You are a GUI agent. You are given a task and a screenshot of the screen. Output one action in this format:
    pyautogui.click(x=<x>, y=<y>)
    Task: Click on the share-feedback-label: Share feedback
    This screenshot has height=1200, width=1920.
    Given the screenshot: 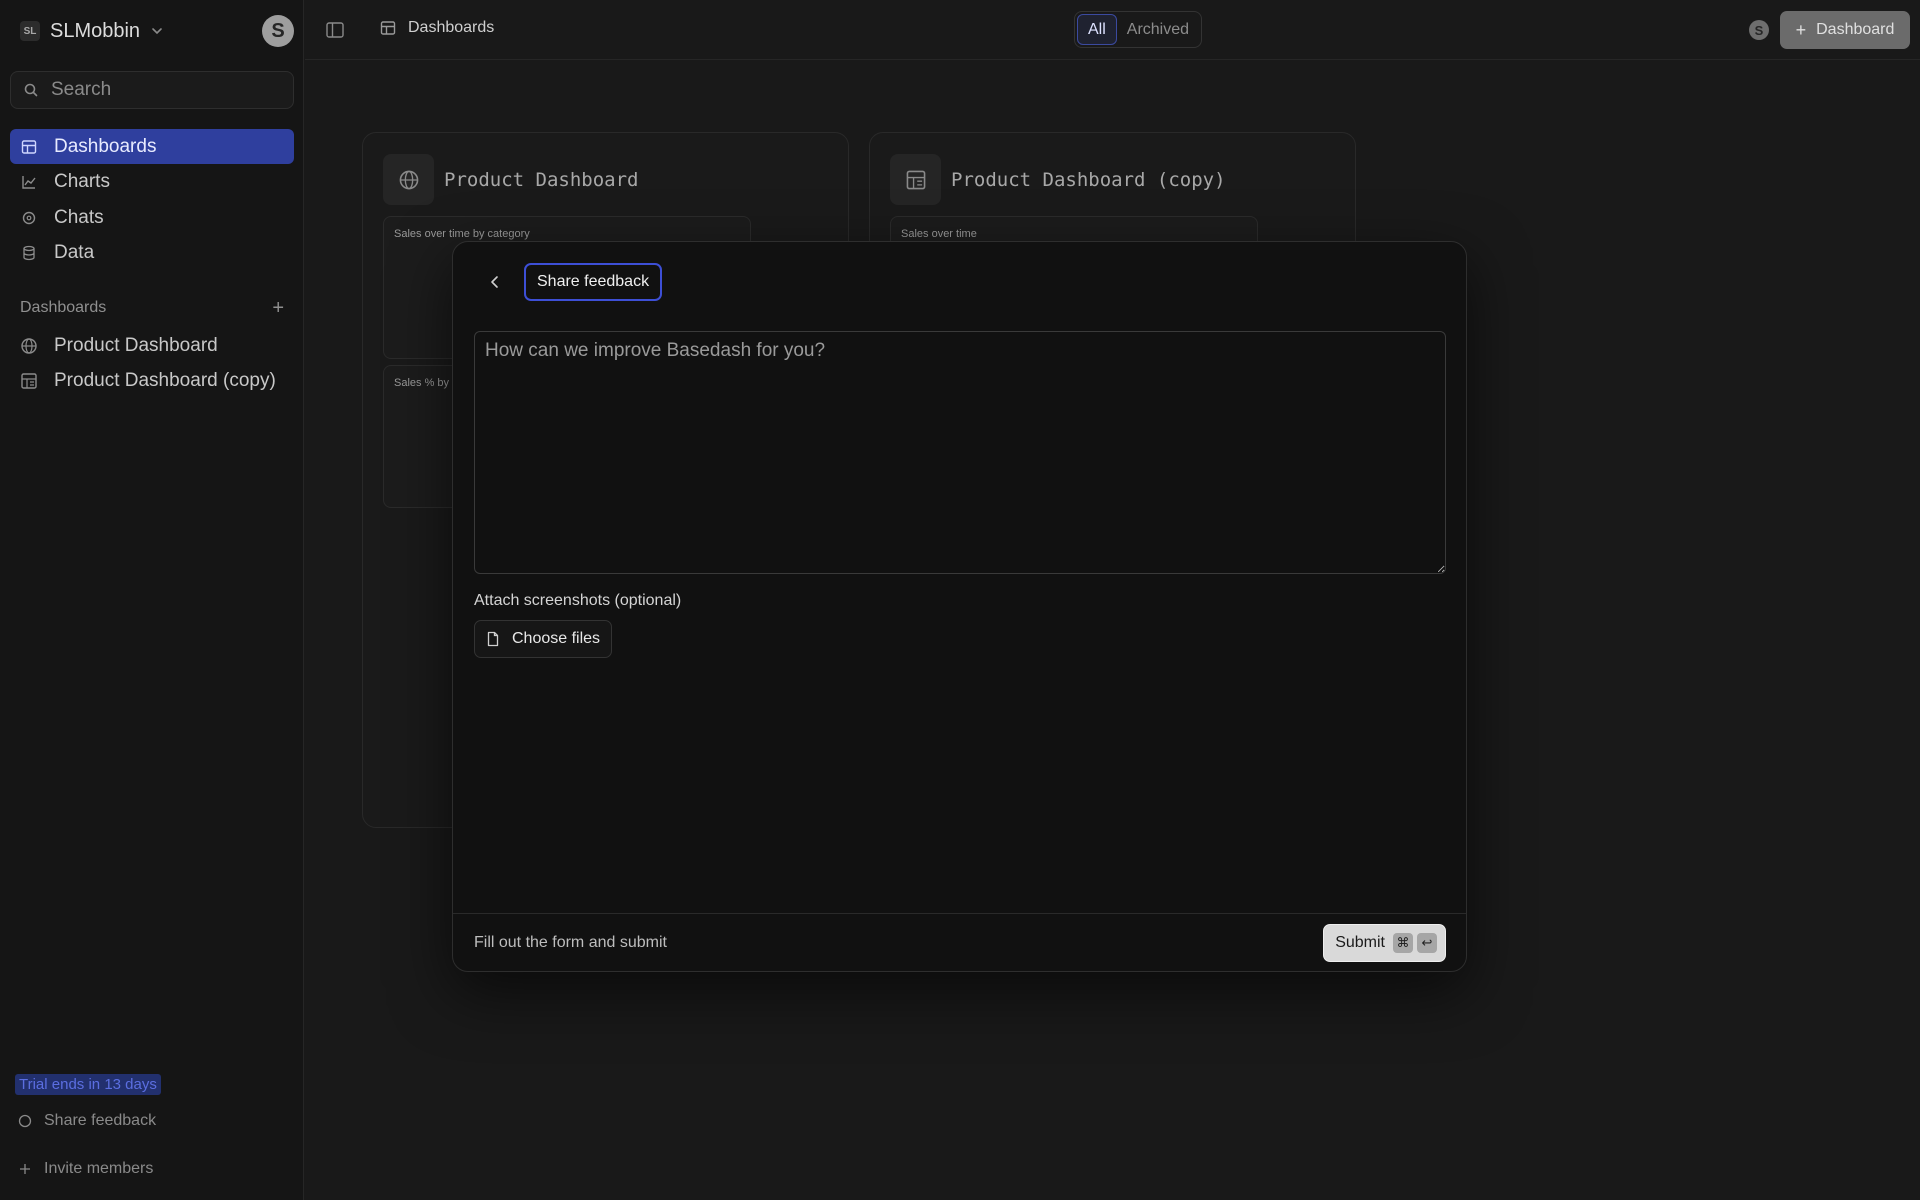 What is the action you would take?
    pyautogui.click(x=100, y=1120)
    